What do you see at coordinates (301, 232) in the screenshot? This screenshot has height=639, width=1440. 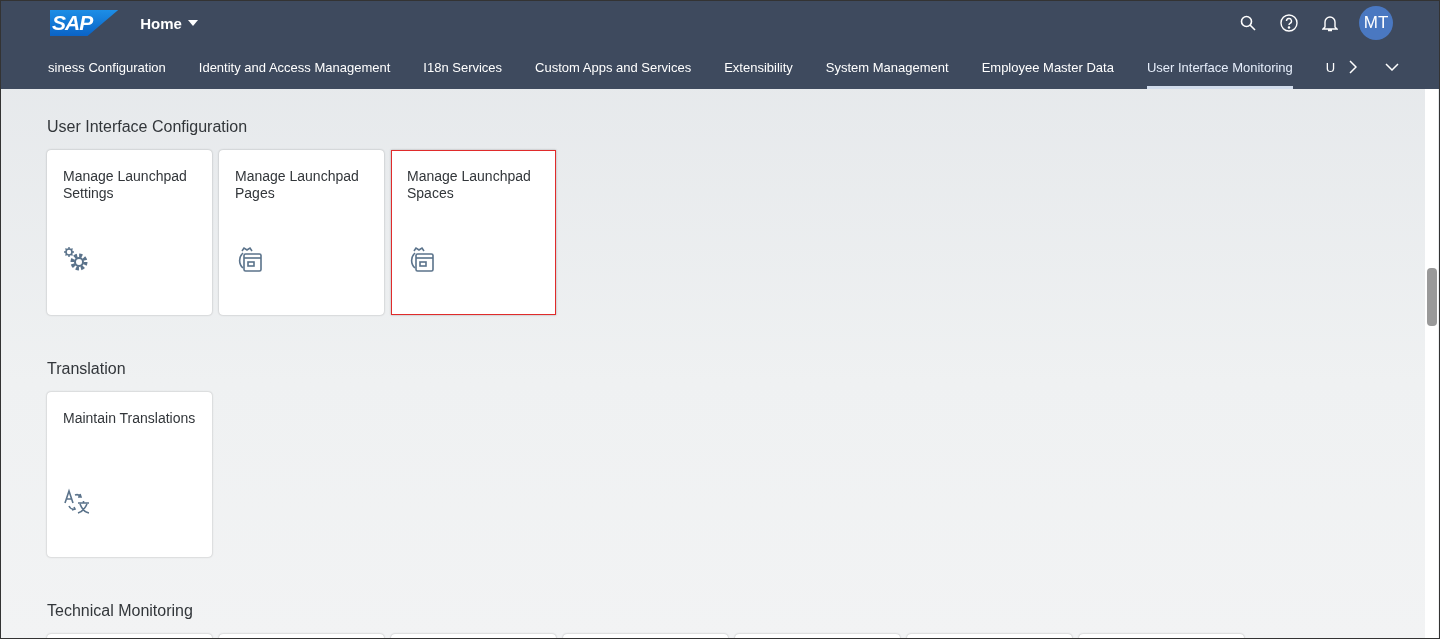 I see `app-tile: Manage Launchpad Pages` at bounding box center [301, 232].